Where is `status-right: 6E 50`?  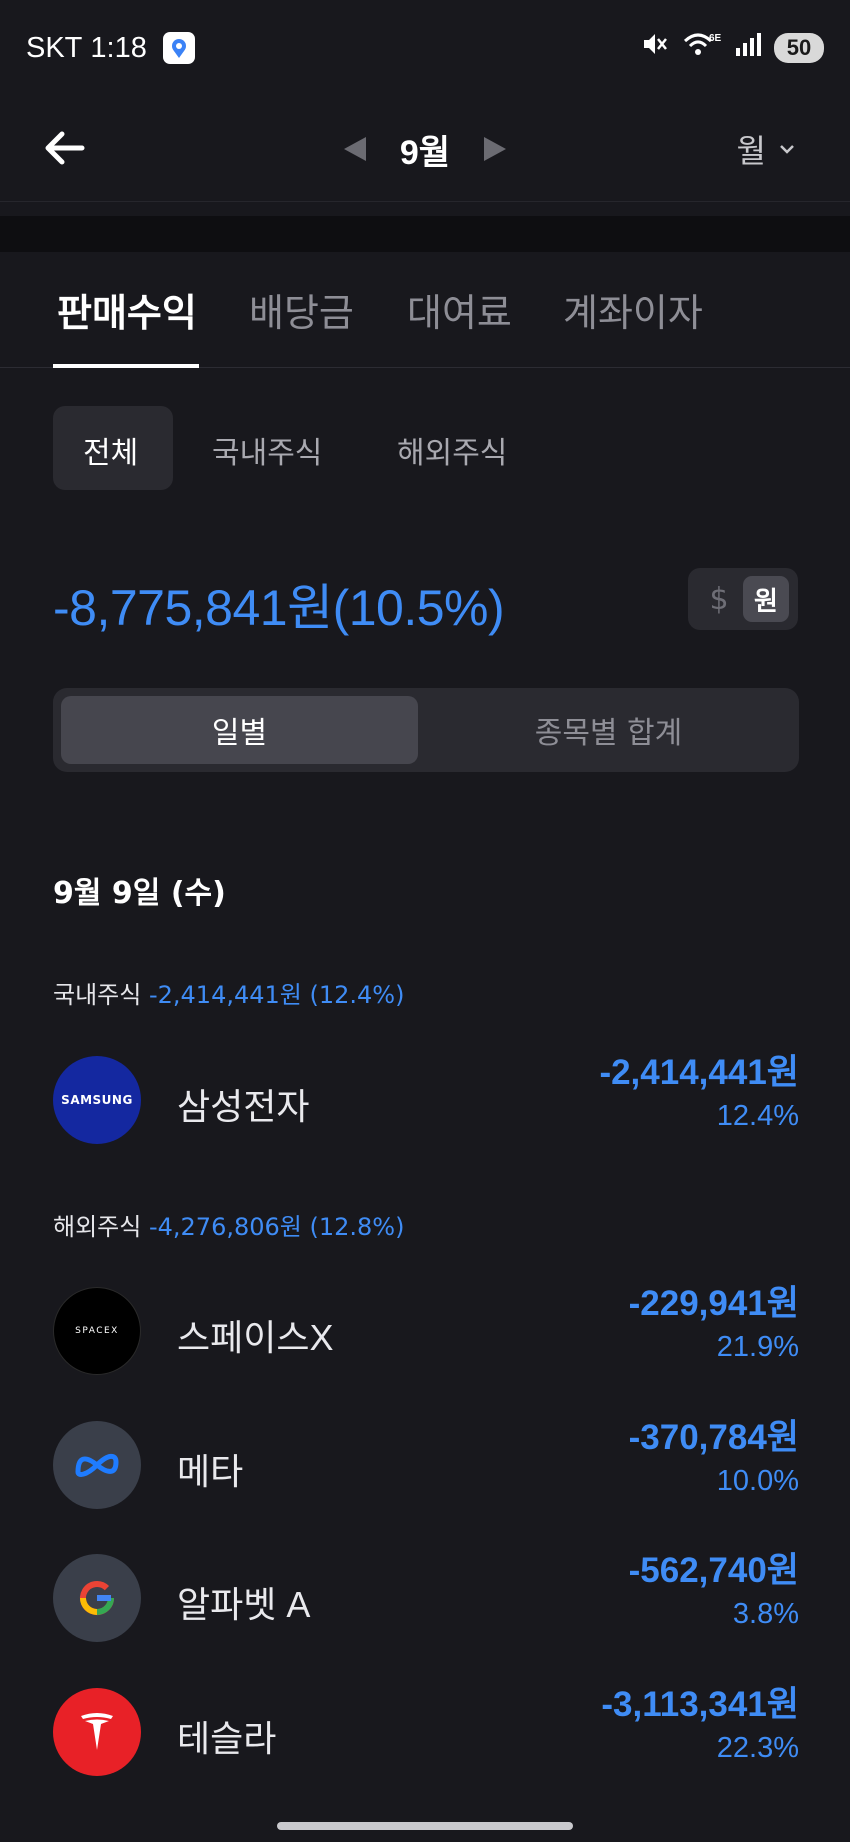 status-right: 6E 50 is located at coordinates (732, 48).